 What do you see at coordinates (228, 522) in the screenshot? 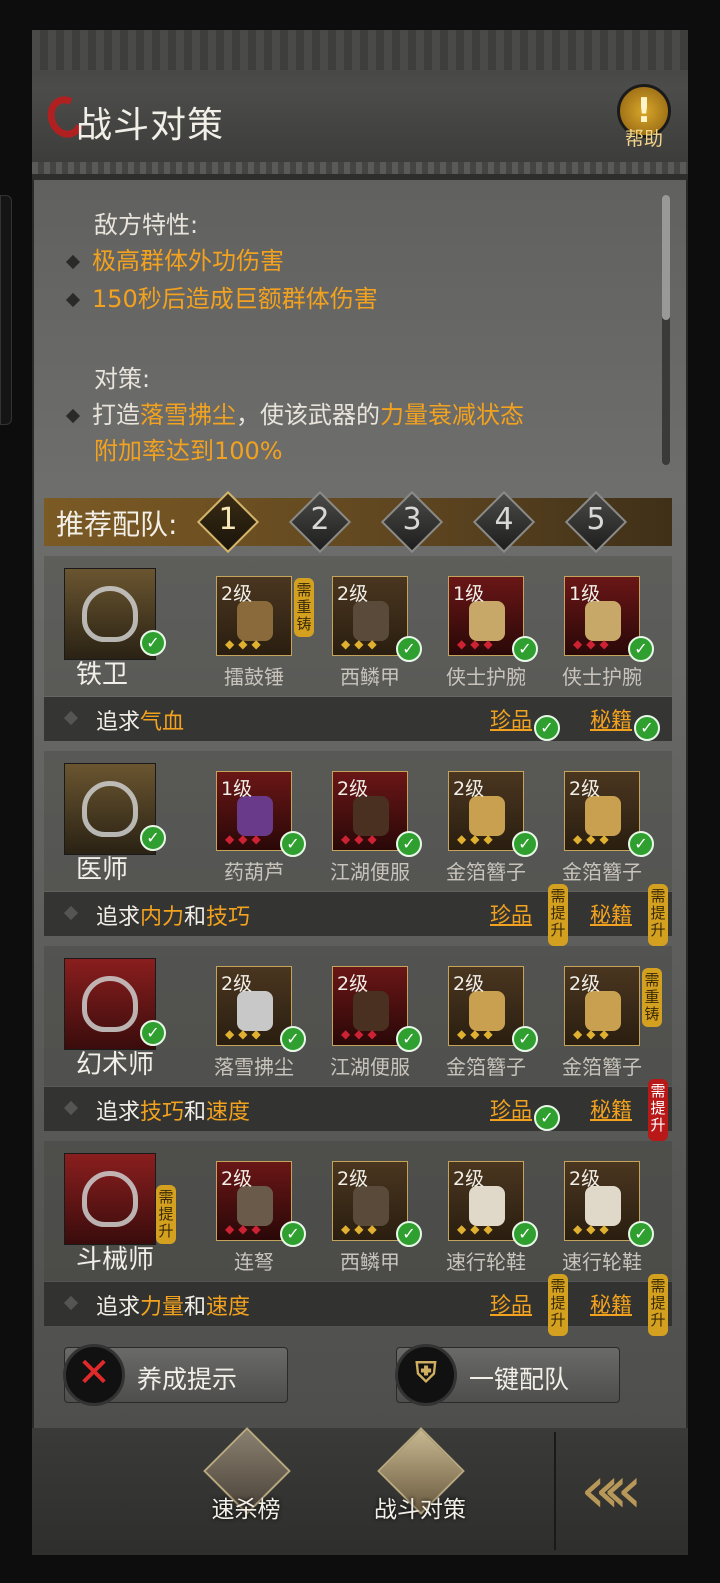
I see `team-tab-1: 1` at bounding box center [228, 522].